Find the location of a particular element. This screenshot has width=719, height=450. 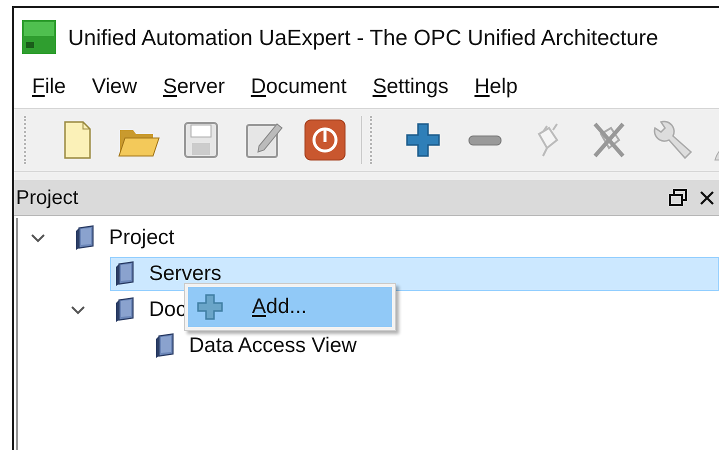

panel-title: Project is located at coordinates (46, 198).